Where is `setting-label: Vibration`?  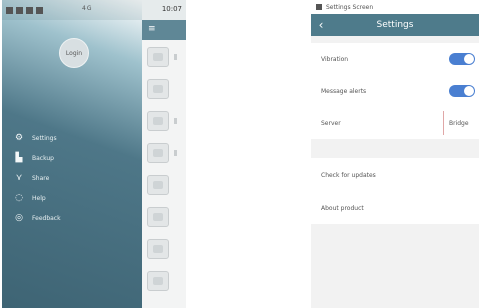
setting-label: Vibration is located at coordinates (335, 59).